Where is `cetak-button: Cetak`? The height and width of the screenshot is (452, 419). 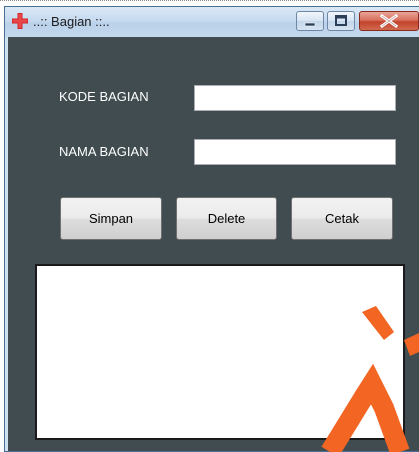
cetak-button: Cetak is located at coordinates (342, 218).